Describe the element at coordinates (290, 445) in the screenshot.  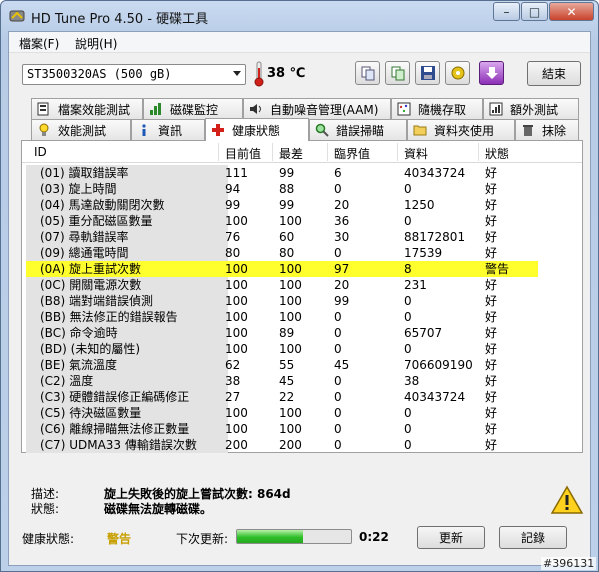
I see `cell-worst: 200` at that location.